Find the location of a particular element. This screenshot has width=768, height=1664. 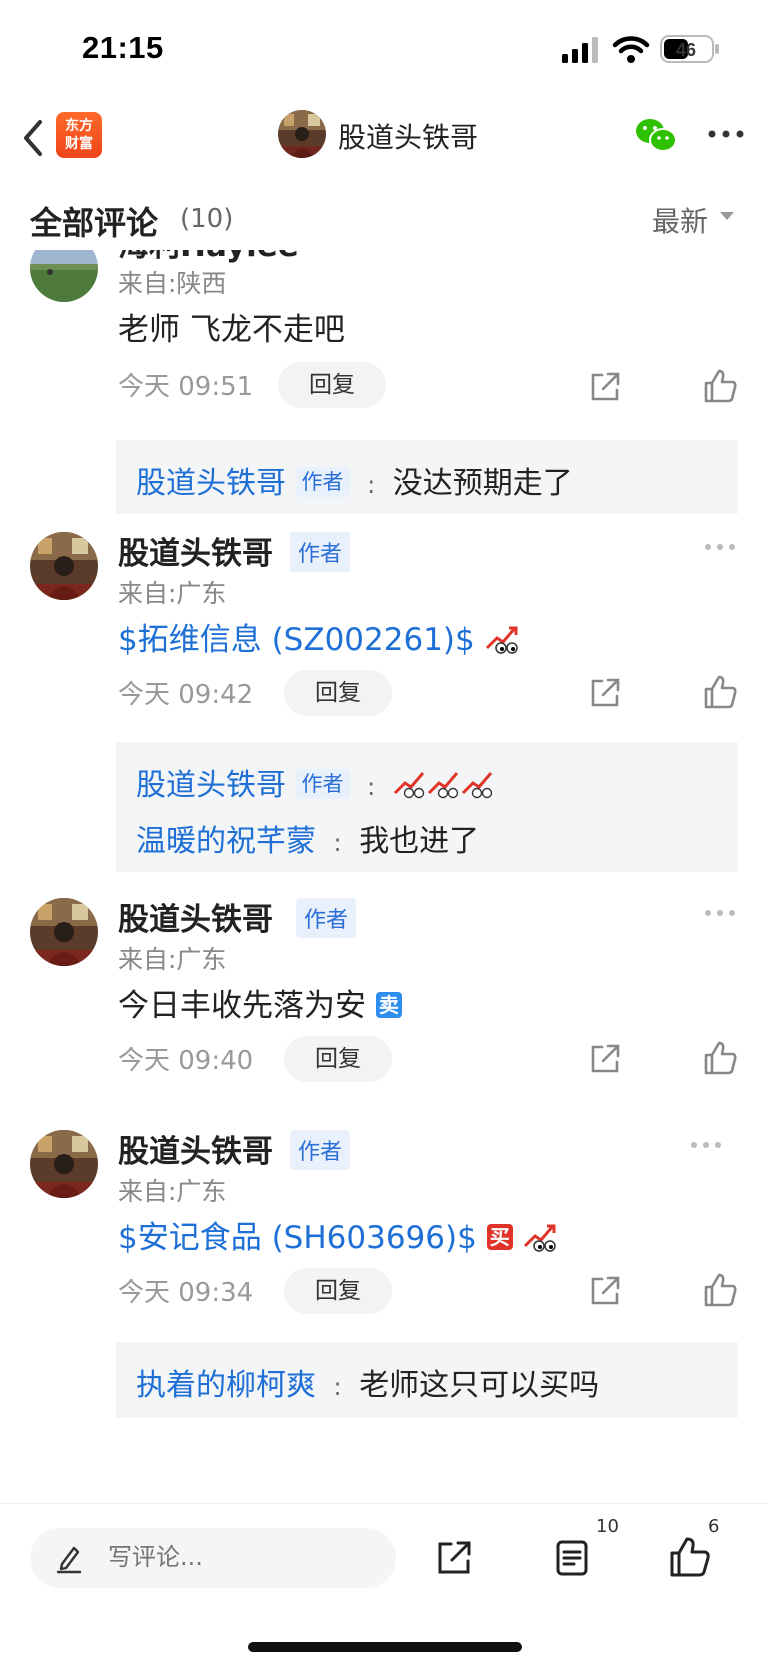

stock-link: $安记食品 (SH603696)$ is located at coordinates (297, 1238).